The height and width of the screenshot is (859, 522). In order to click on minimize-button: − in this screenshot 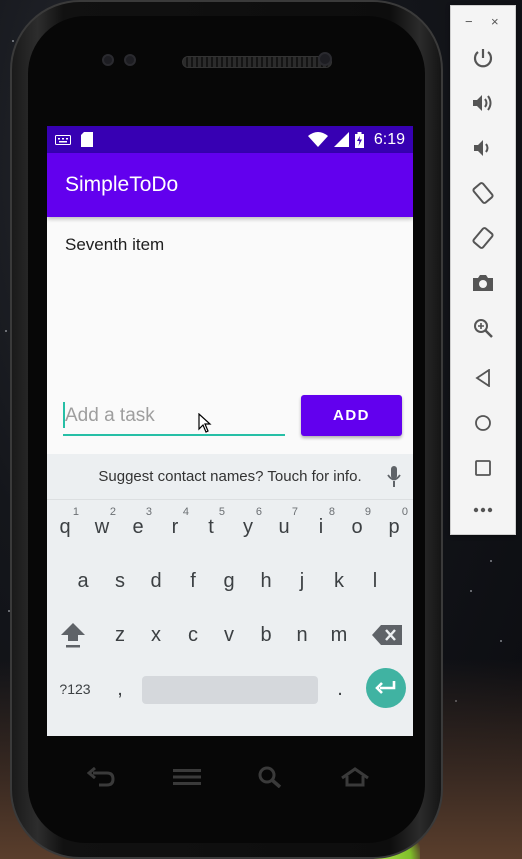, I will do `click(469, 21)`.